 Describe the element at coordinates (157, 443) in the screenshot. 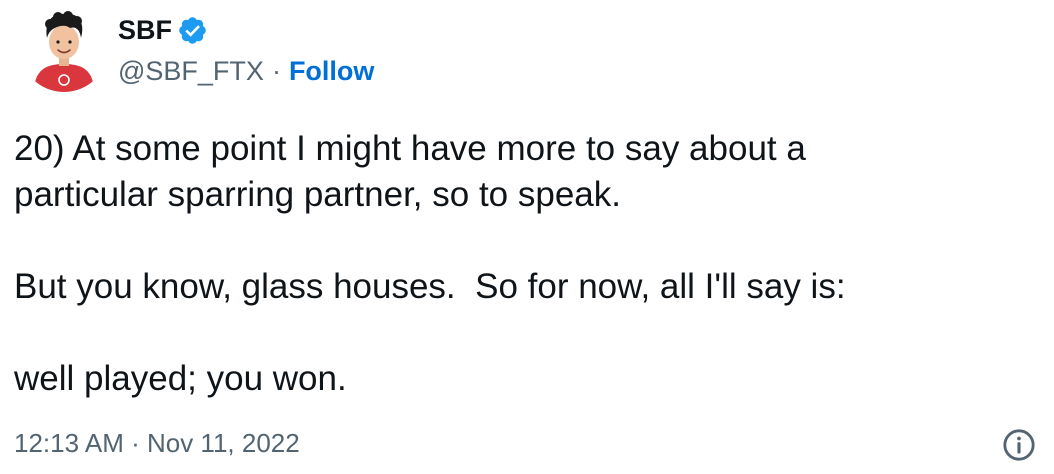

I see `tweet-timestamp: 12:13 AM · Nov 11, 2022` at that location.